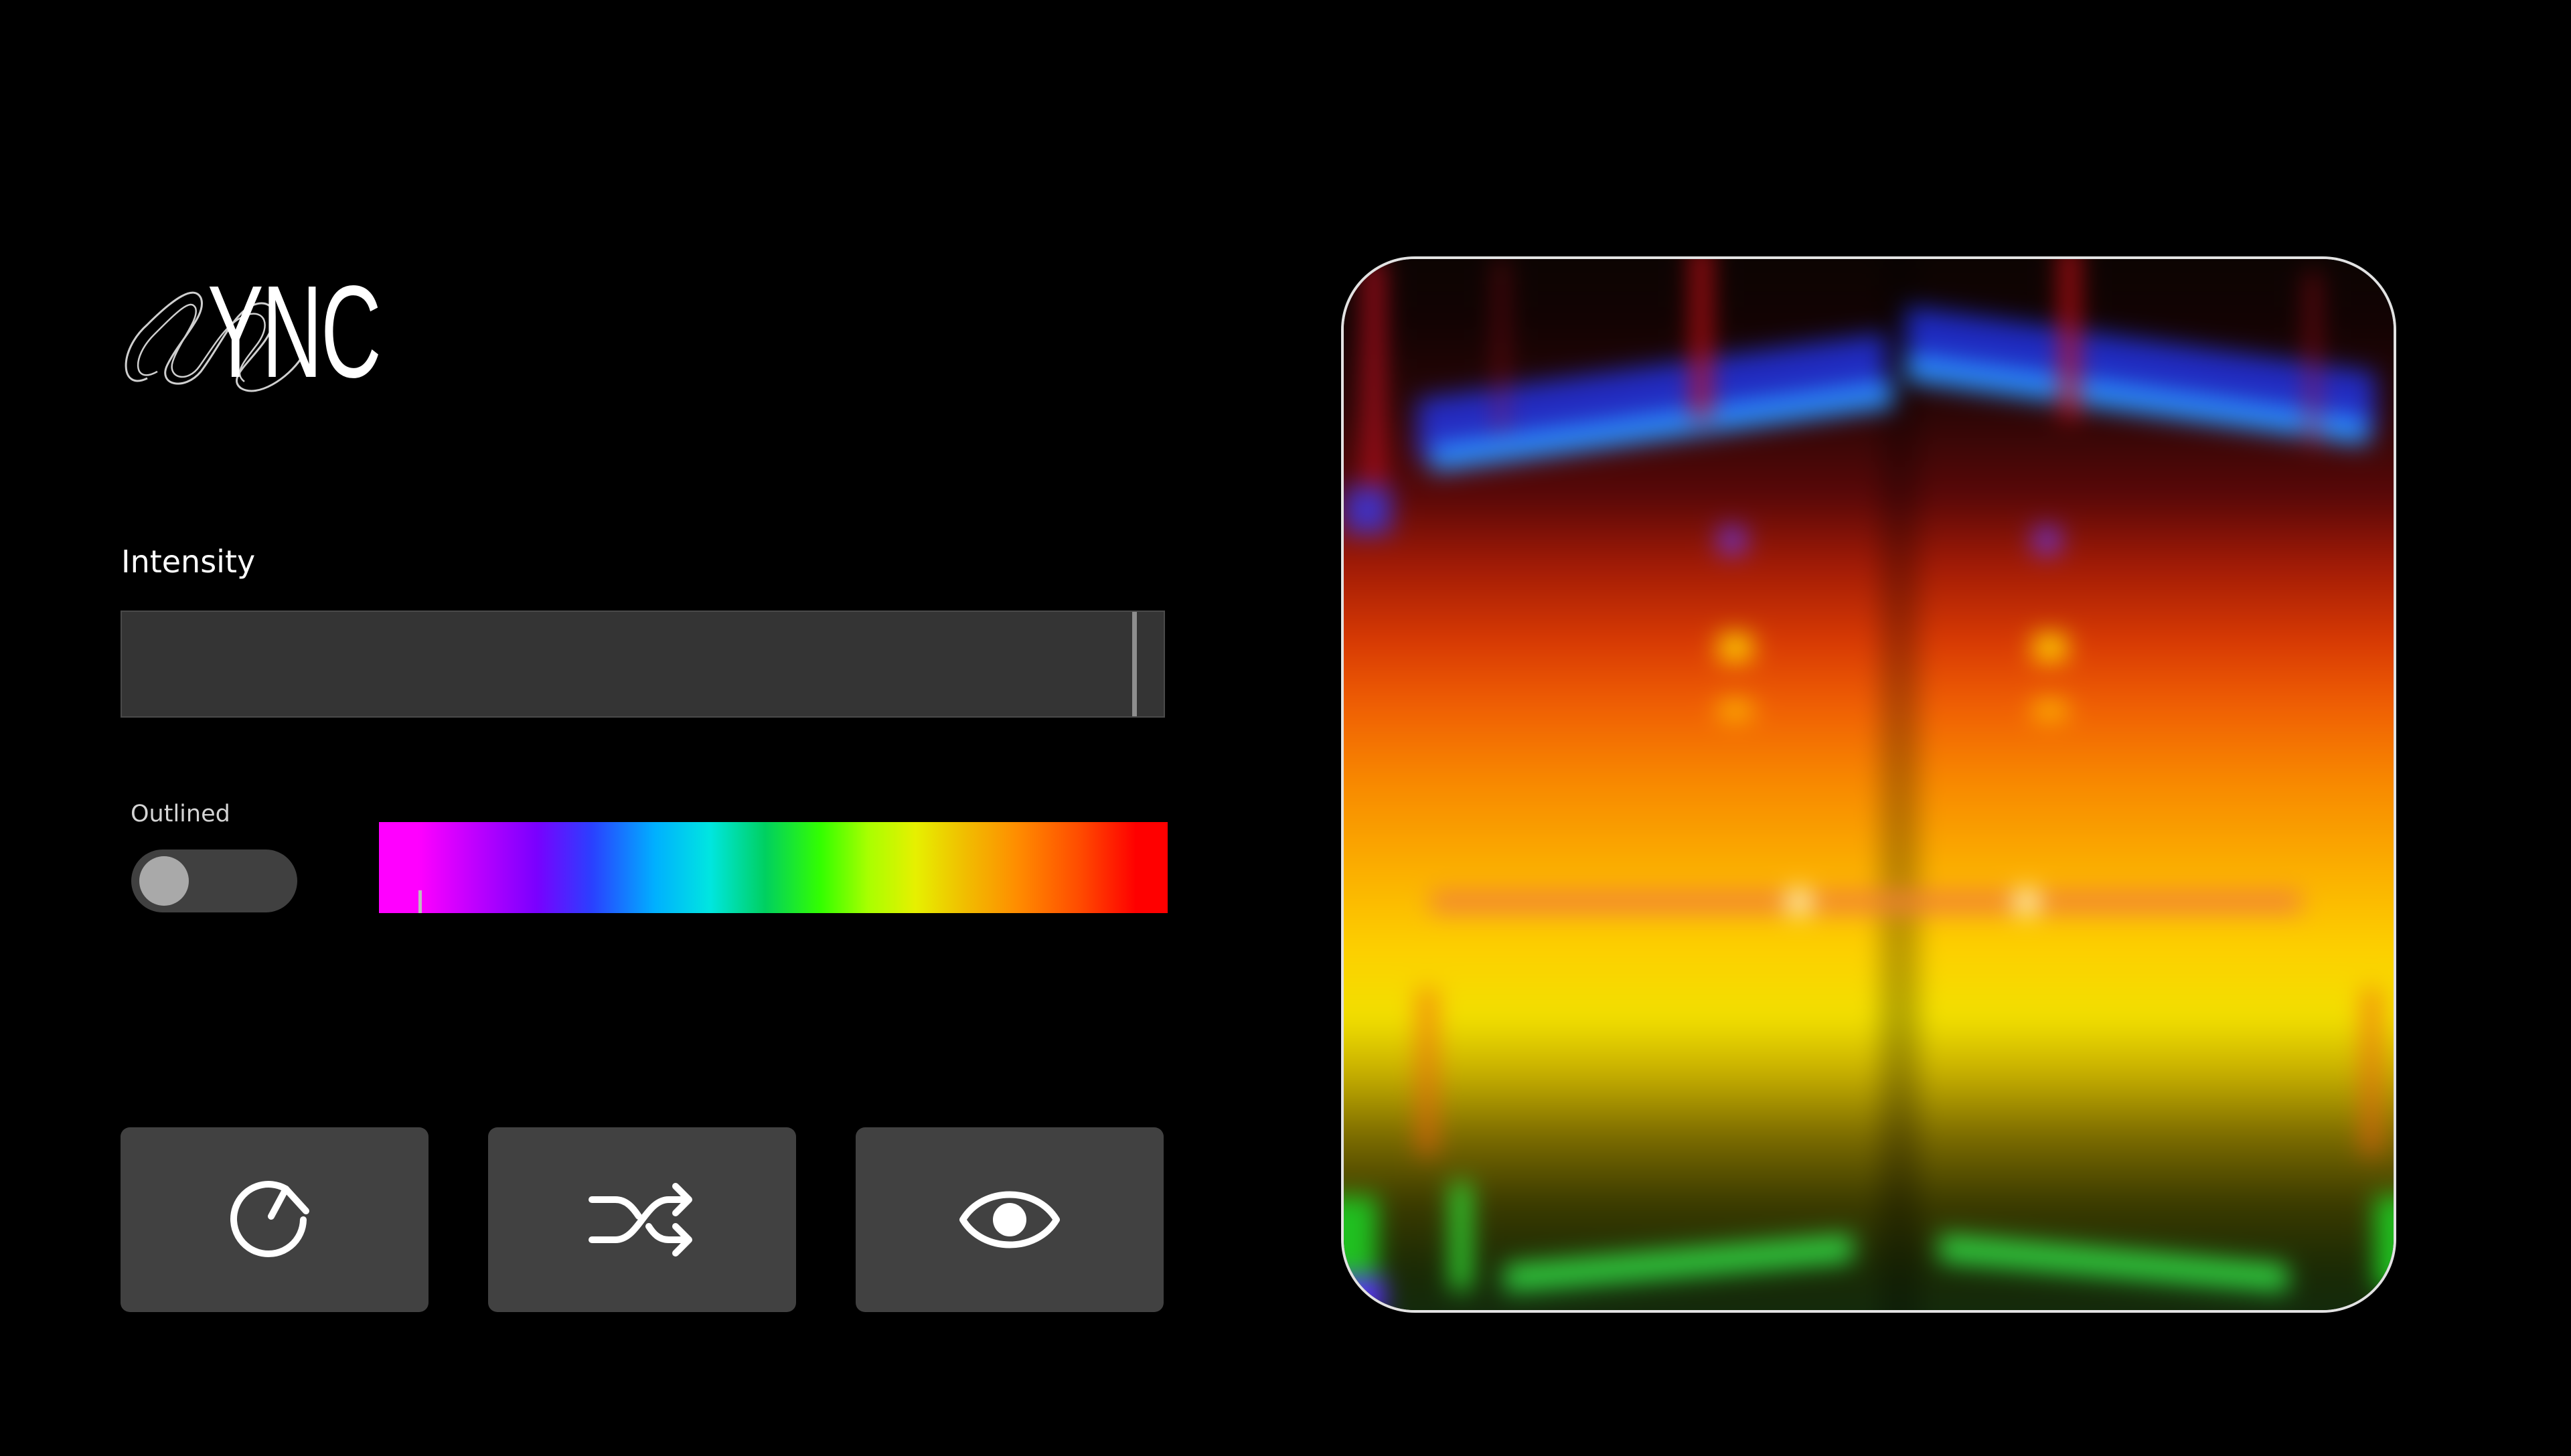 This screenshot has width=2571, height=1456. Describe the element at coordinates (164, 881) in the screenshot. I see `outlined-toggle-knob` at that location.